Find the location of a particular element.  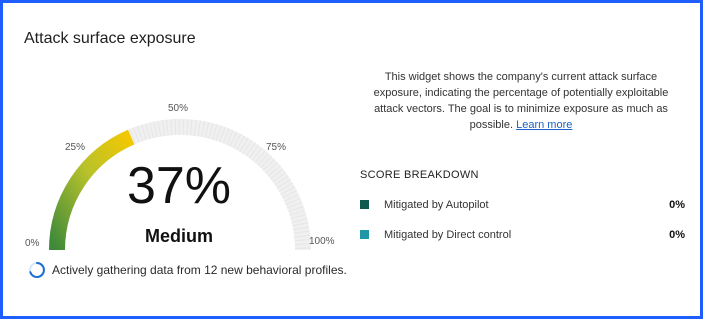

breakdown-label-autopilot: Mitigated by Autopilot is located at coordinates (436, 205).